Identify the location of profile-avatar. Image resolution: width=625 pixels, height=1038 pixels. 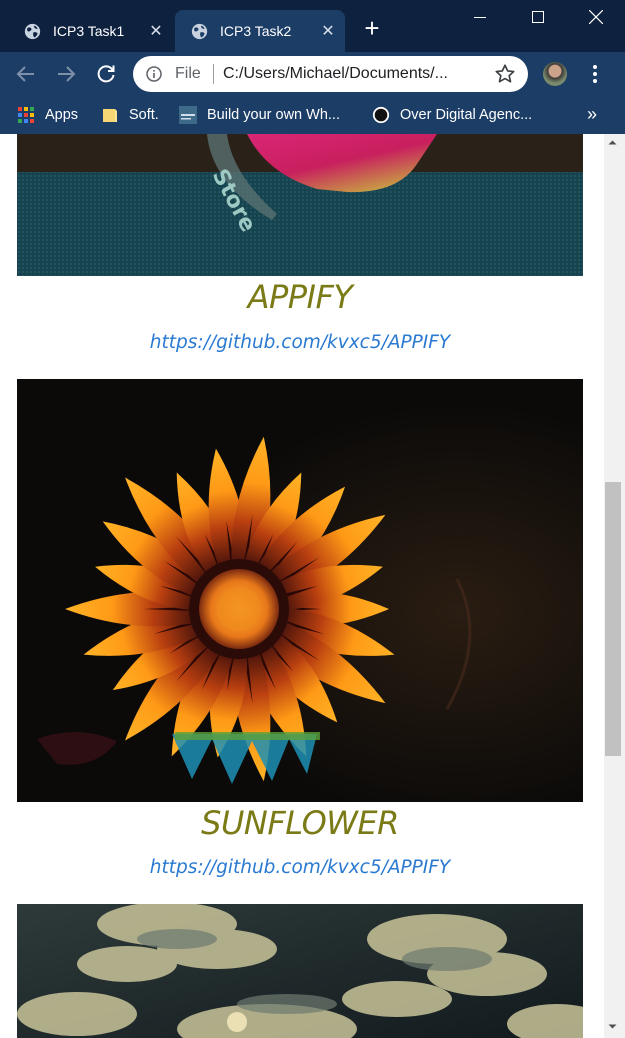
(555, 74).